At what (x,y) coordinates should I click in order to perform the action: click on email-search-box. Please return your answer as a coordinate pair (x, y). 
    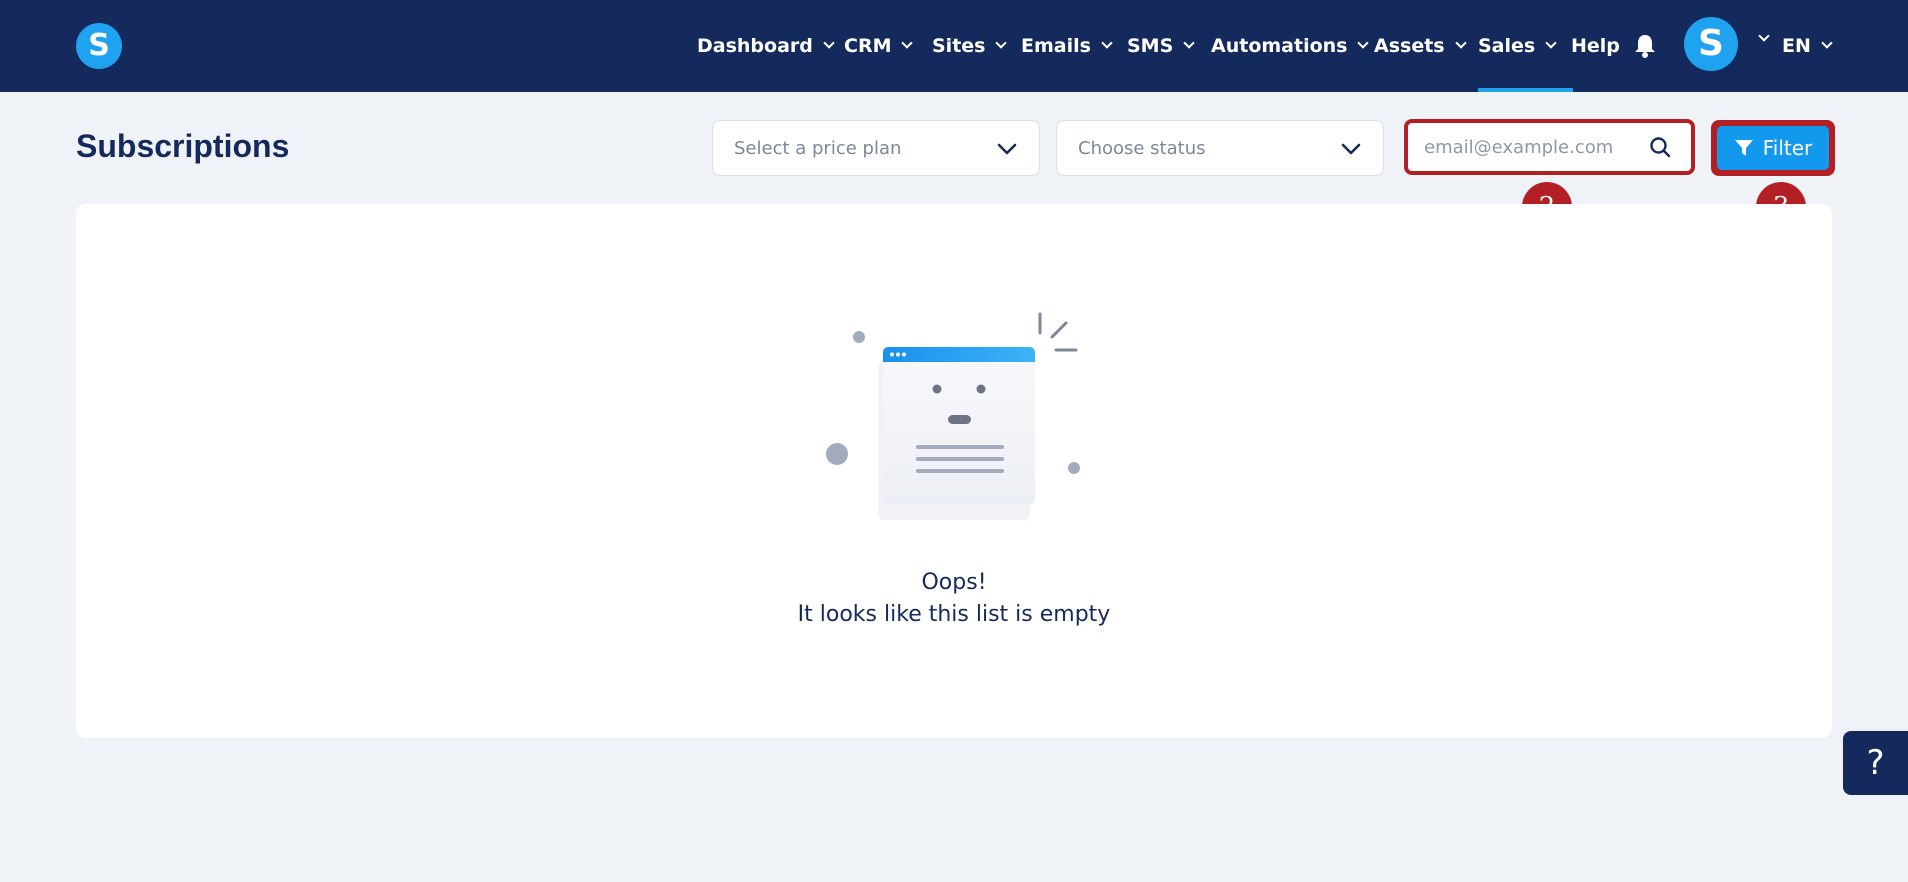
    Looking at the image, I should click on (1549, 147).